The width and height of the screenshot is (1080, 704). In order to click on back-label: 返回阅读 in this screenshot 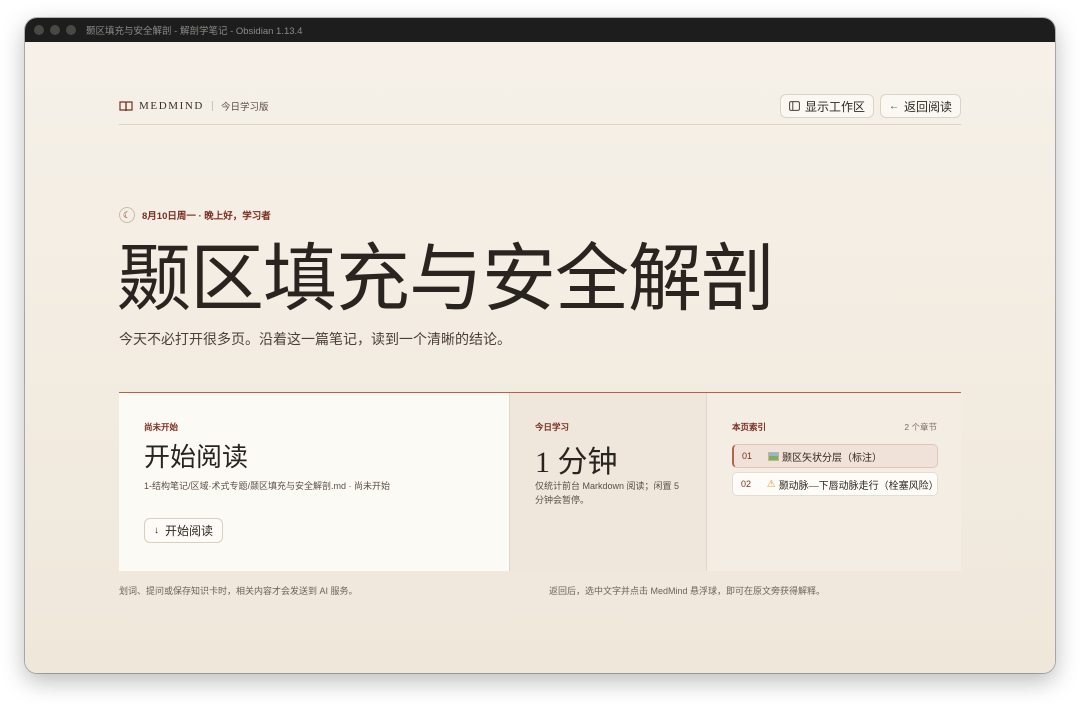, I will do `click(927, 106)`.